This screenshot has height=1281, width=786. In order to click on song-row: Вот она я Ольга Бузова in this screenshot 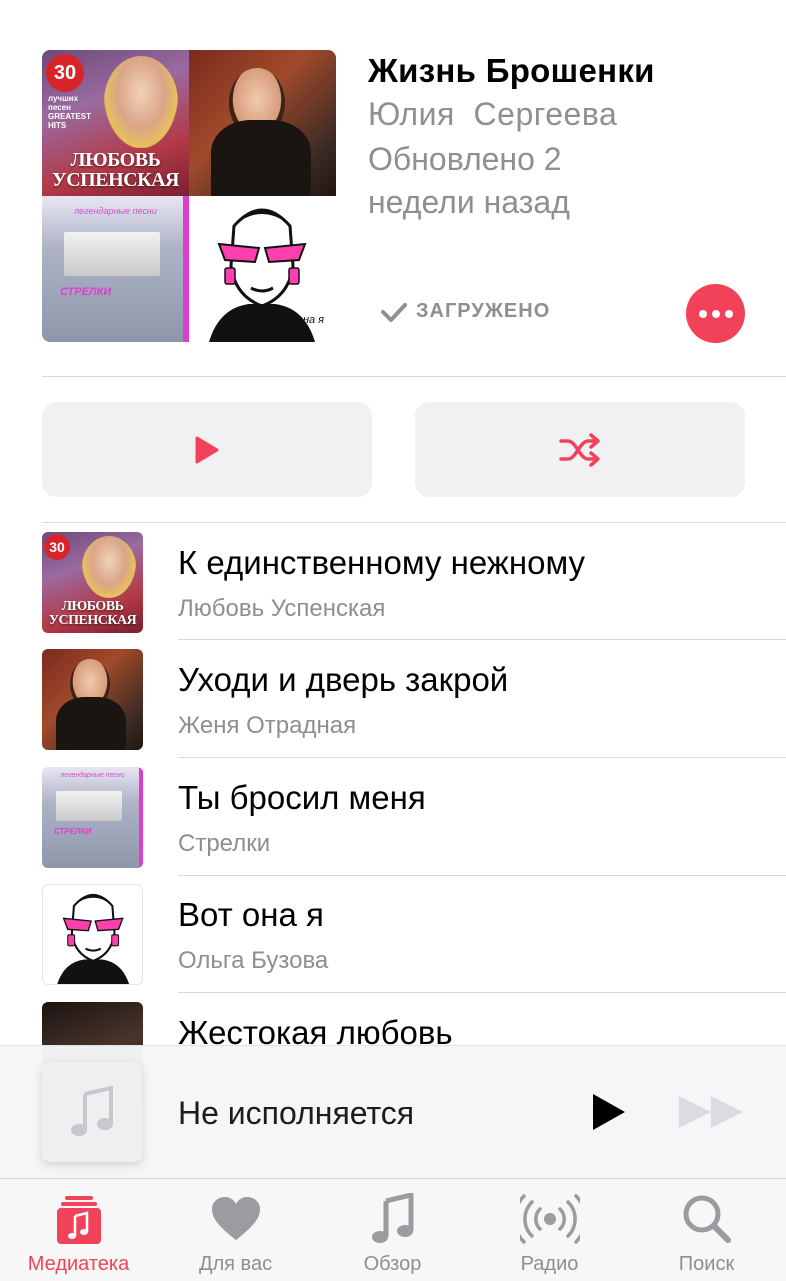, I will do `click(393, 934)`.